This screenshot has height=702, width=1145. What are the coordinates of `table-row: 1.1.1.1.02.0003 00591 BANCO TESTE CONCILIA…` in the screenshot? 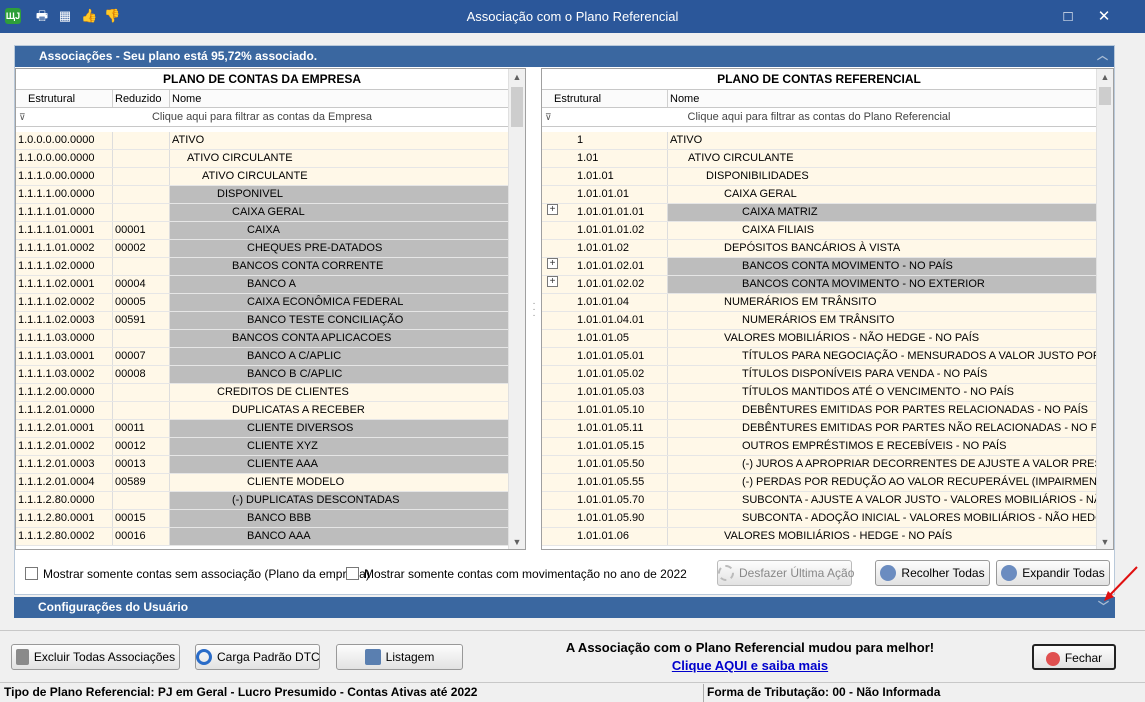 It's located at (262, 321).